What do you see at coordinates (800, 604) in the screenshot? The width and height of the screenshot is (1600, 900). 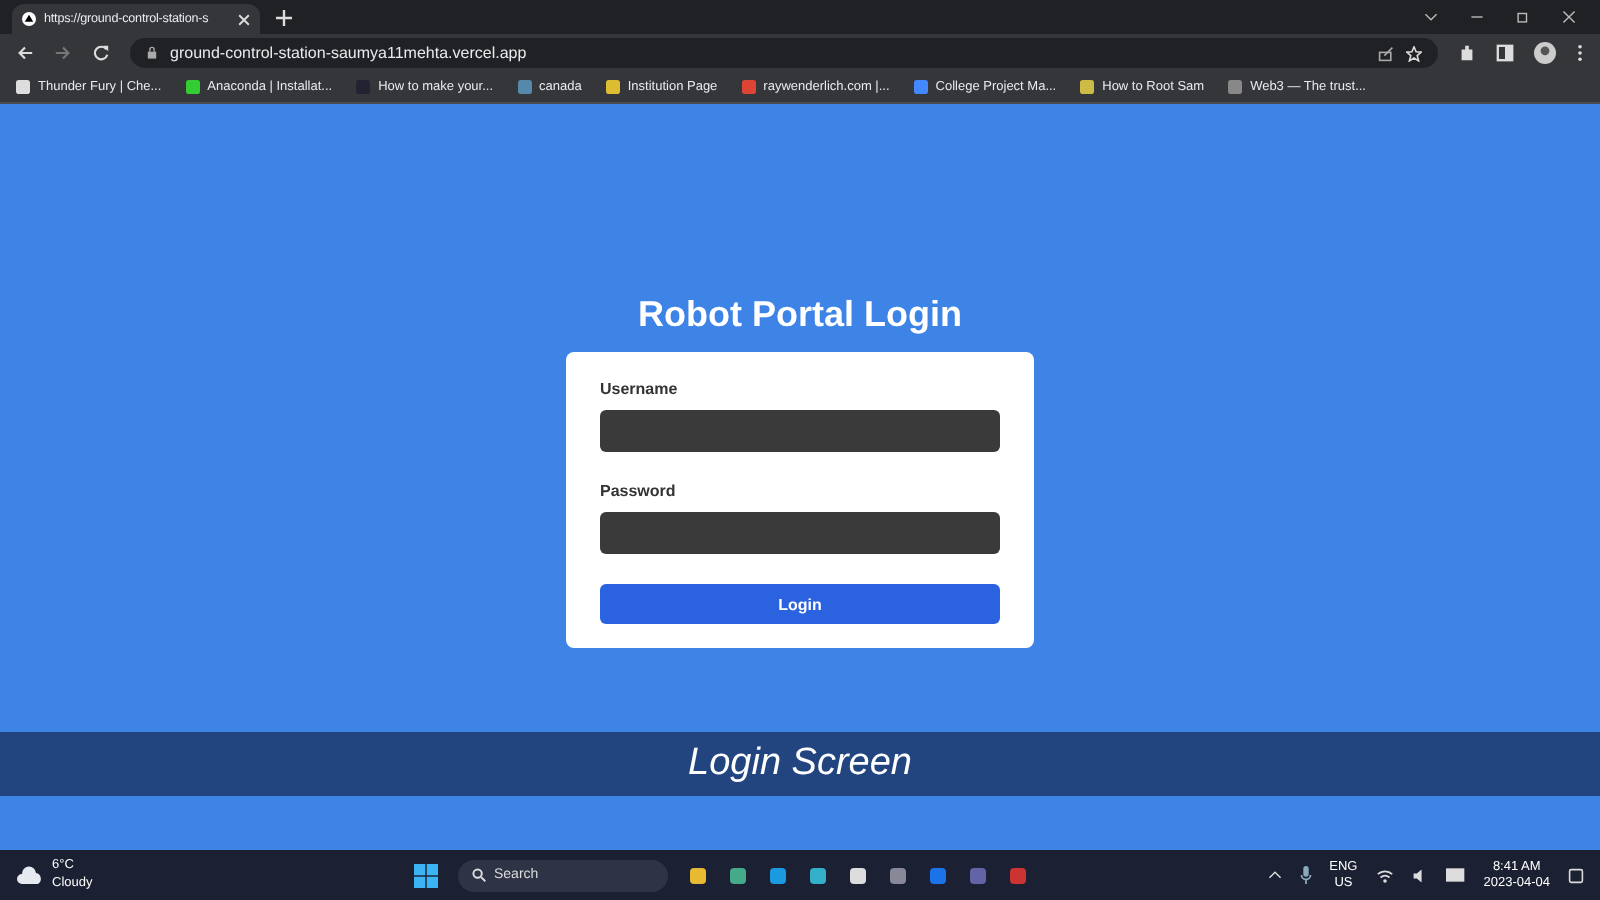 I see `login-button: Login` at bounding box center [800, 604].